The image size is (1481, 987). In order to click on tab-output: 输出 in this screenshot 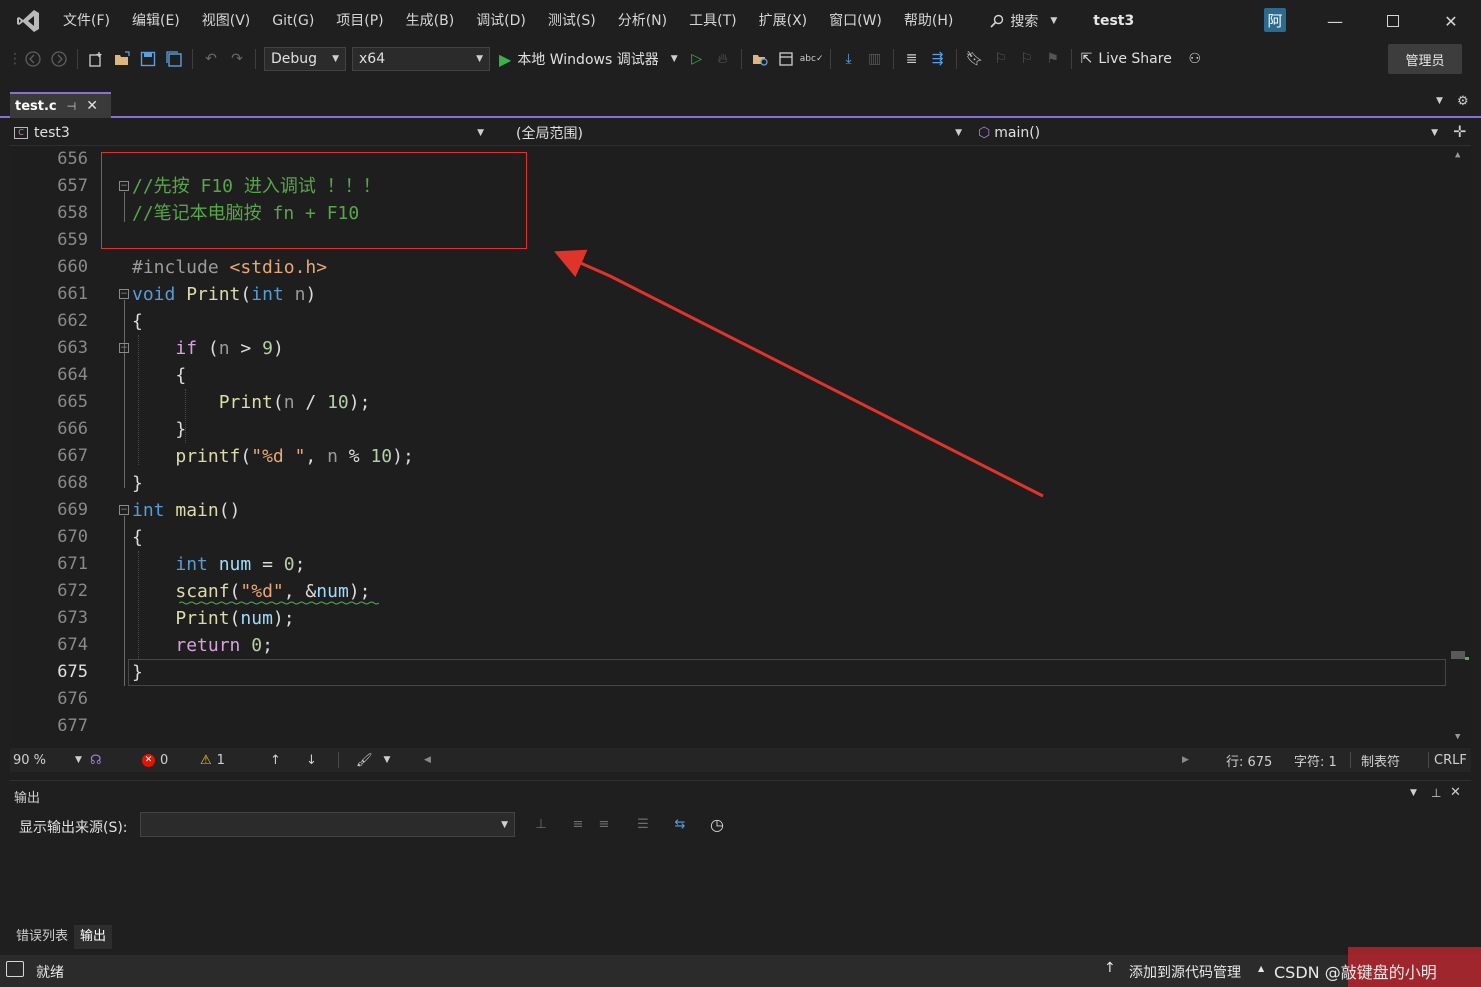, I will do `click(93, 937)`.